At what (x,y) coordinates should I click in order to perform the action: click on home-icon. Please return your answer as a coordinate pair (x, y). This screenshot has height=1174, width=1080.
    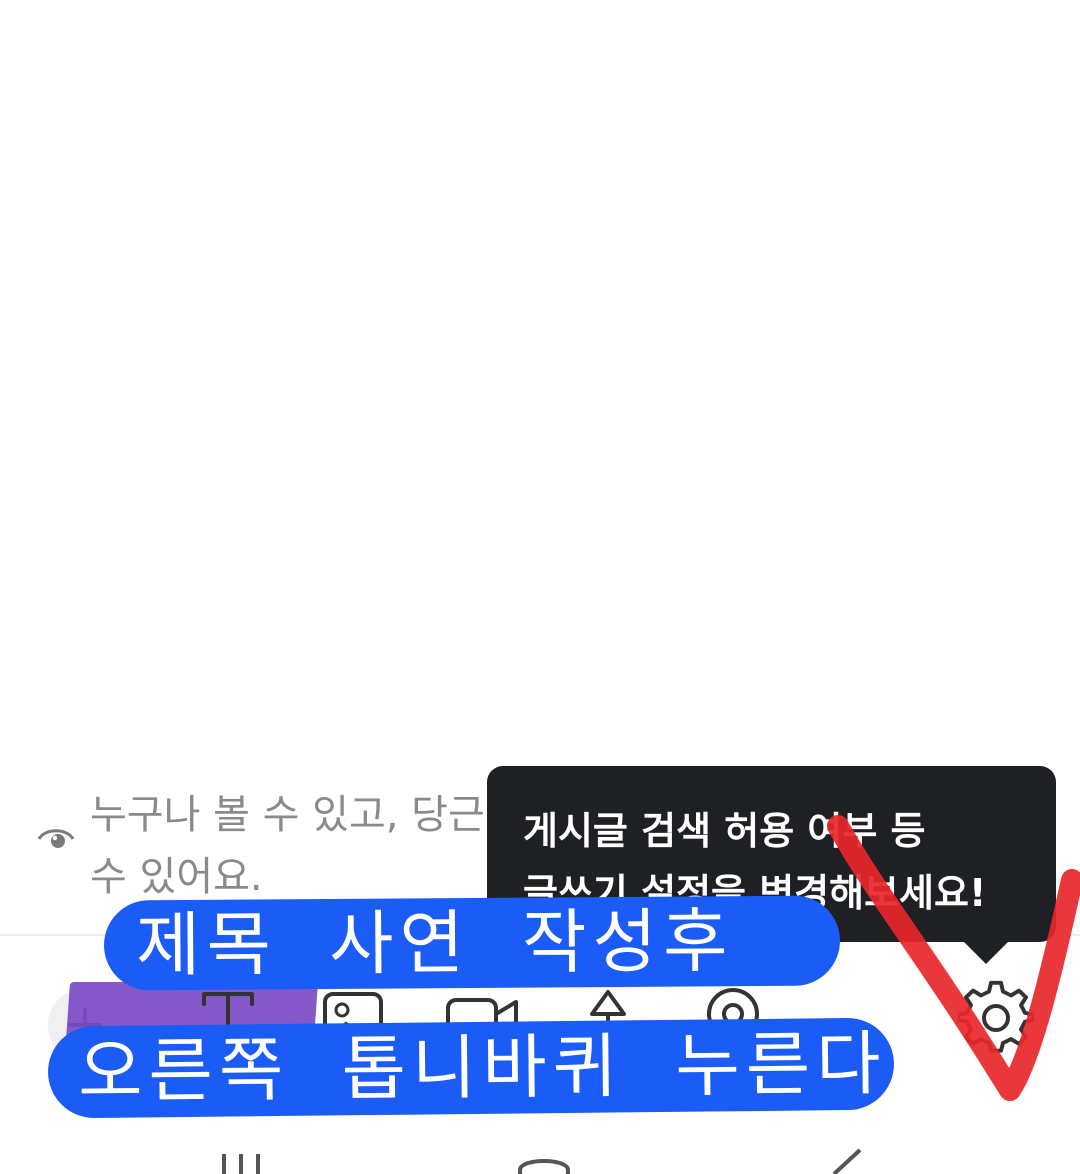
    Looking at the image, I should click on (544, 1162).